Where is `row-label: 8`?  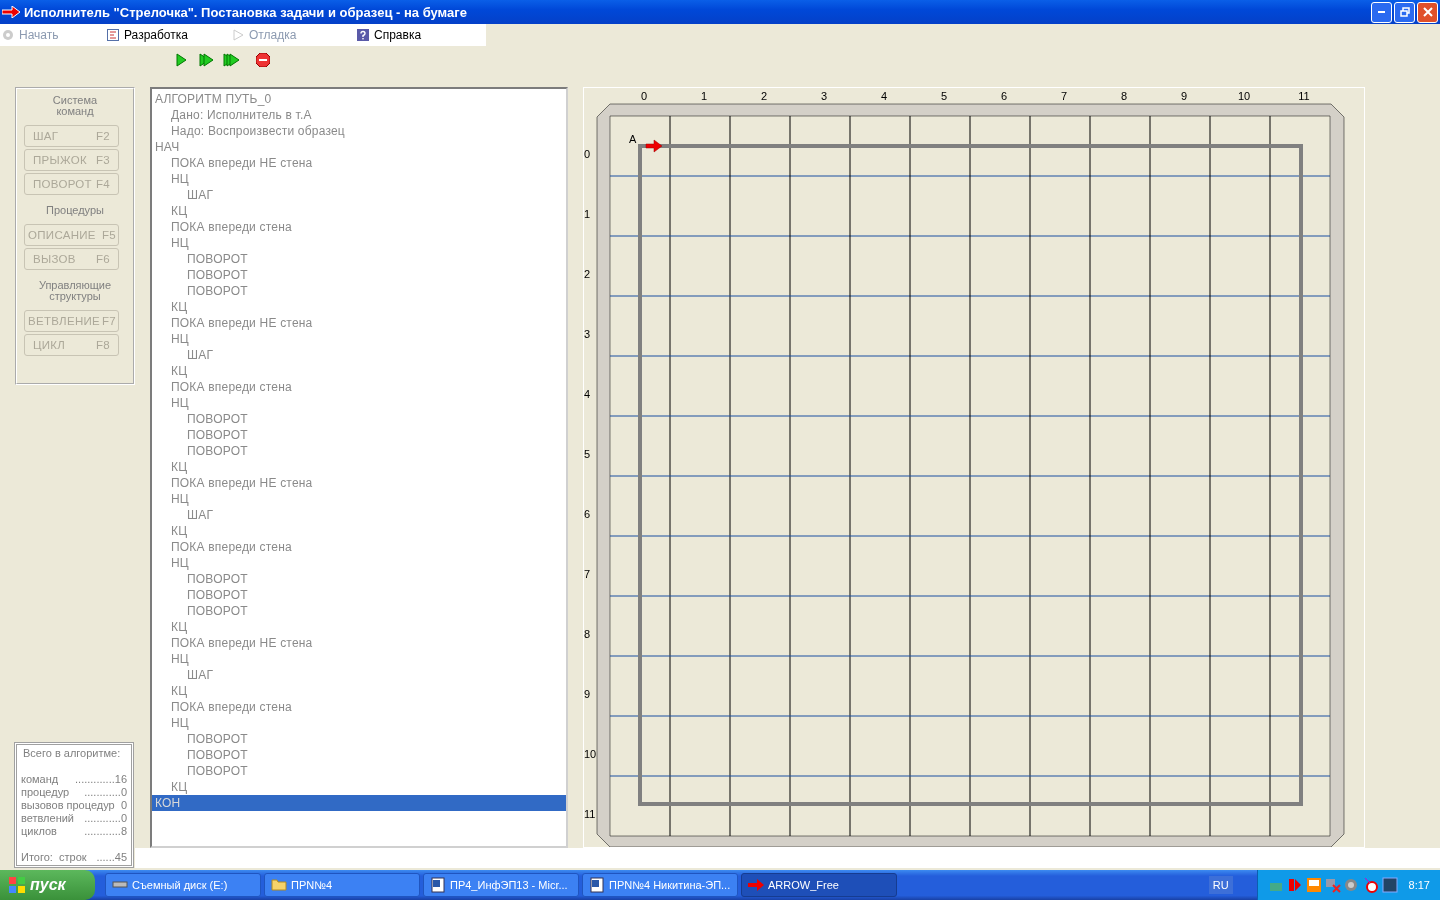
row-label: 8 is located at coordinates (587, 634).